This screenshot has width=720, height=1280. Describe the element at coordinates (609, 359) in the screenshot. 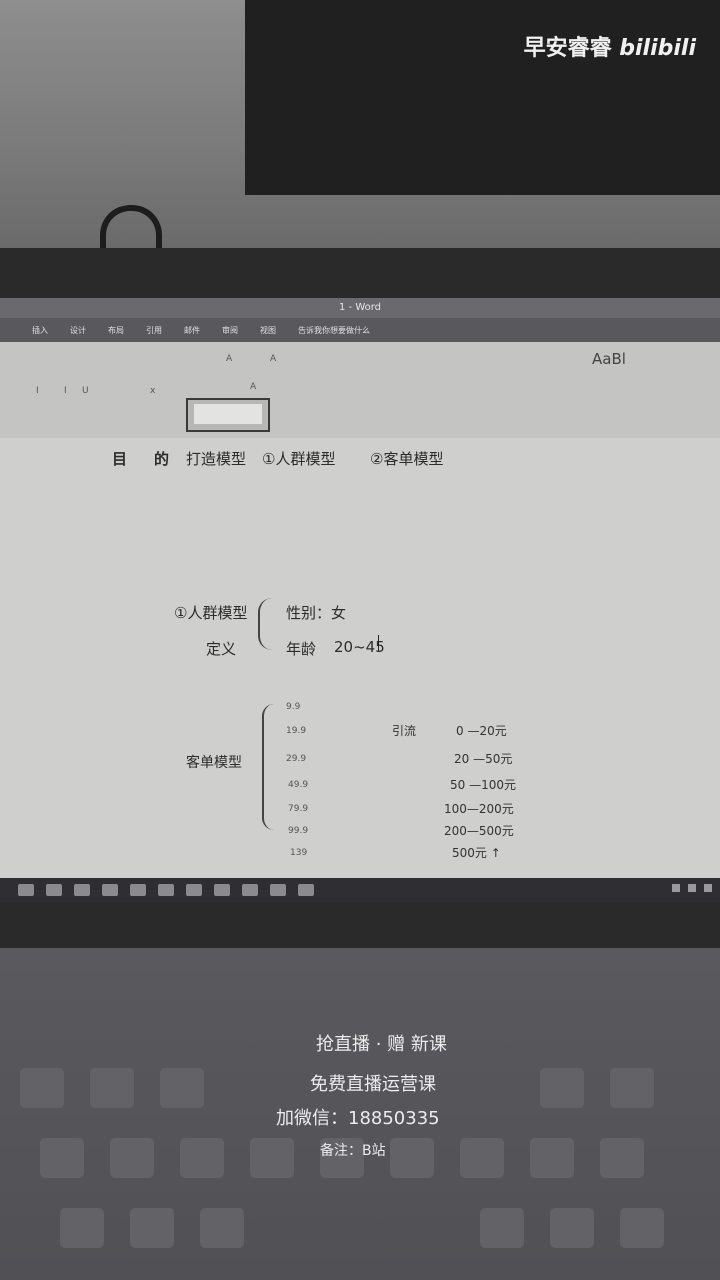

I see `style-preview: AaBl` at that location.